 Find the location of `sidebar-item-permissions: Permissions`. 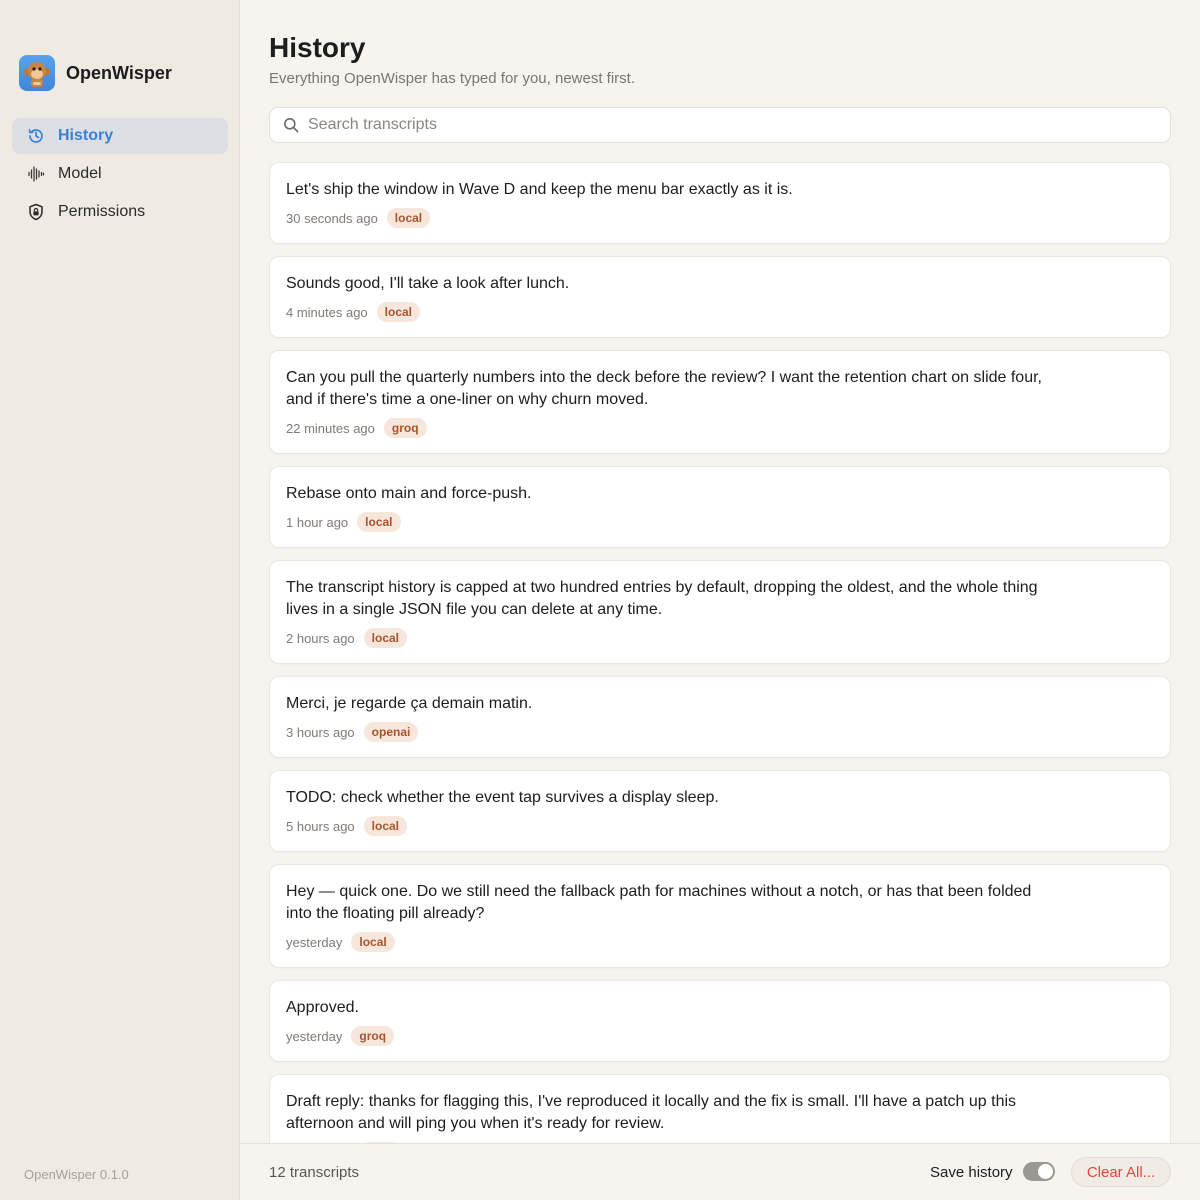

sidebar-item-permissions: Permissions is located at coordinates (120, 212).